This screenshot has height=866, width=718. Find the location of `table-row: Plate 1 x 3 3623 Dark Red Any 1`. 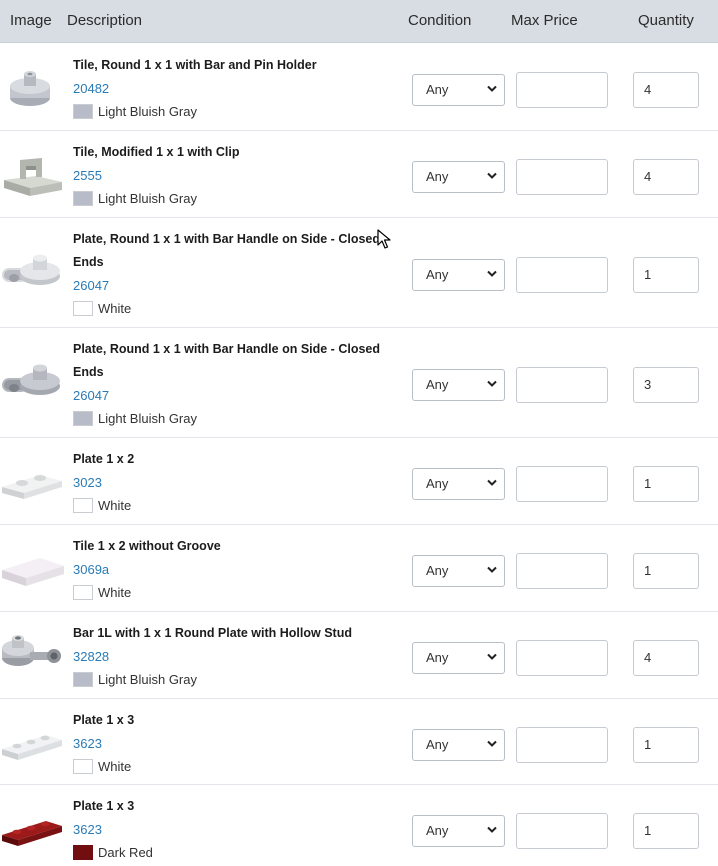

table-row: Plate 1 x 3 3623 Dark Red Any 1 is located at coordinates (359, 825).